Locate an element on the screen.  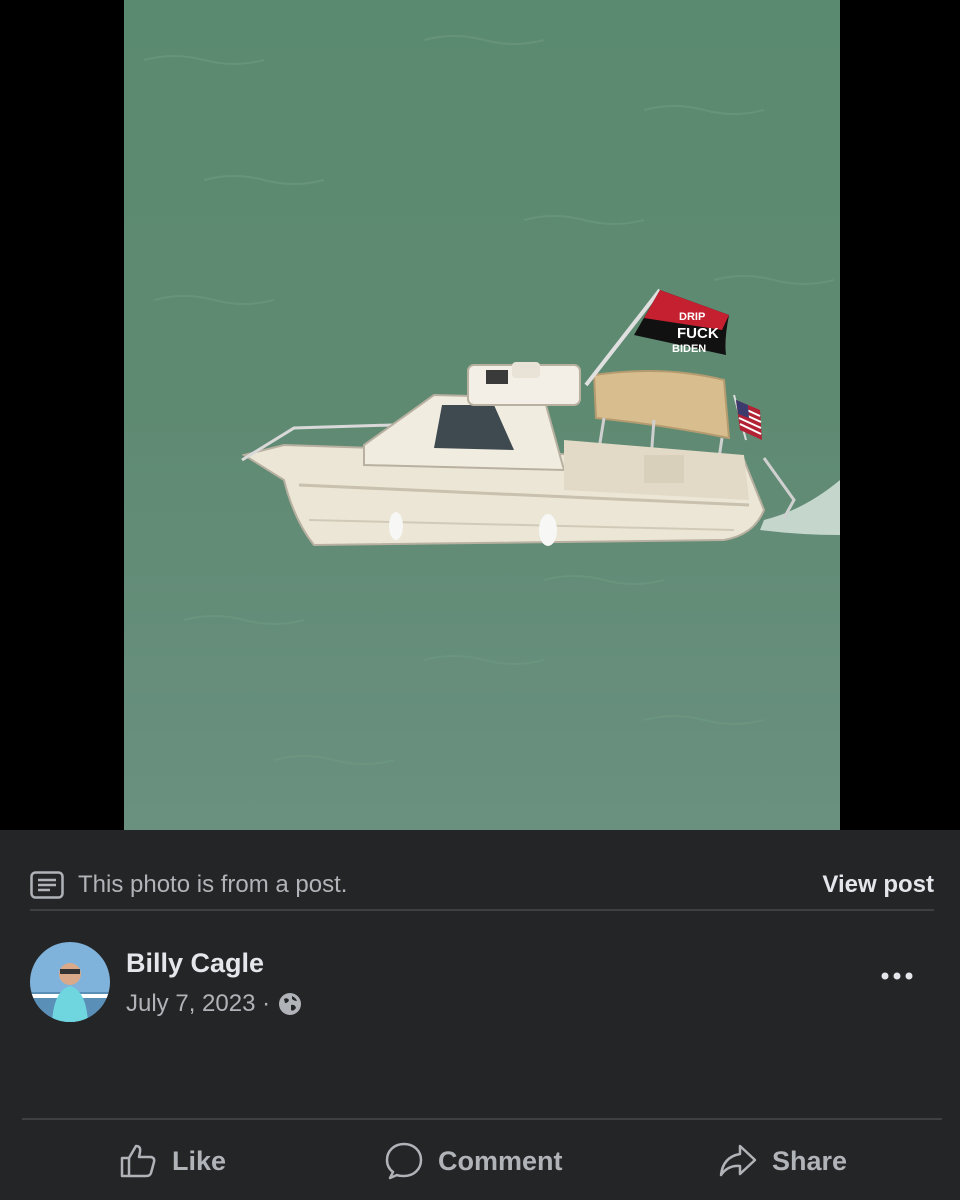
svg-text: FUCK is located at coordinates (698, 333).